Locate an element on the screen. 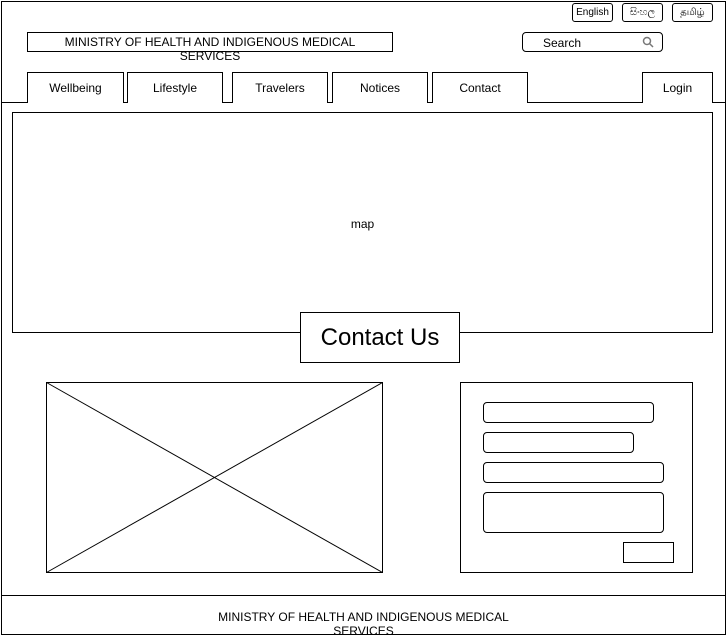 The image size is (728, 637). name-field is located at coordinates (568, 412).